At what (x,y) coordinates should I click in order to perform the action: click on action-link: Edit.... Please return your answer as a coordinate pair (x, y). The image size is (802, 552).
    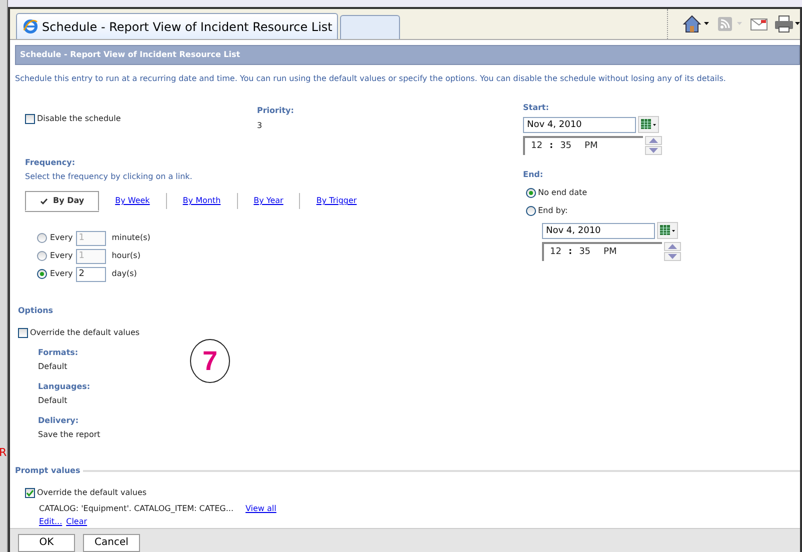
    Looking at the image, I should click on (50, 522).